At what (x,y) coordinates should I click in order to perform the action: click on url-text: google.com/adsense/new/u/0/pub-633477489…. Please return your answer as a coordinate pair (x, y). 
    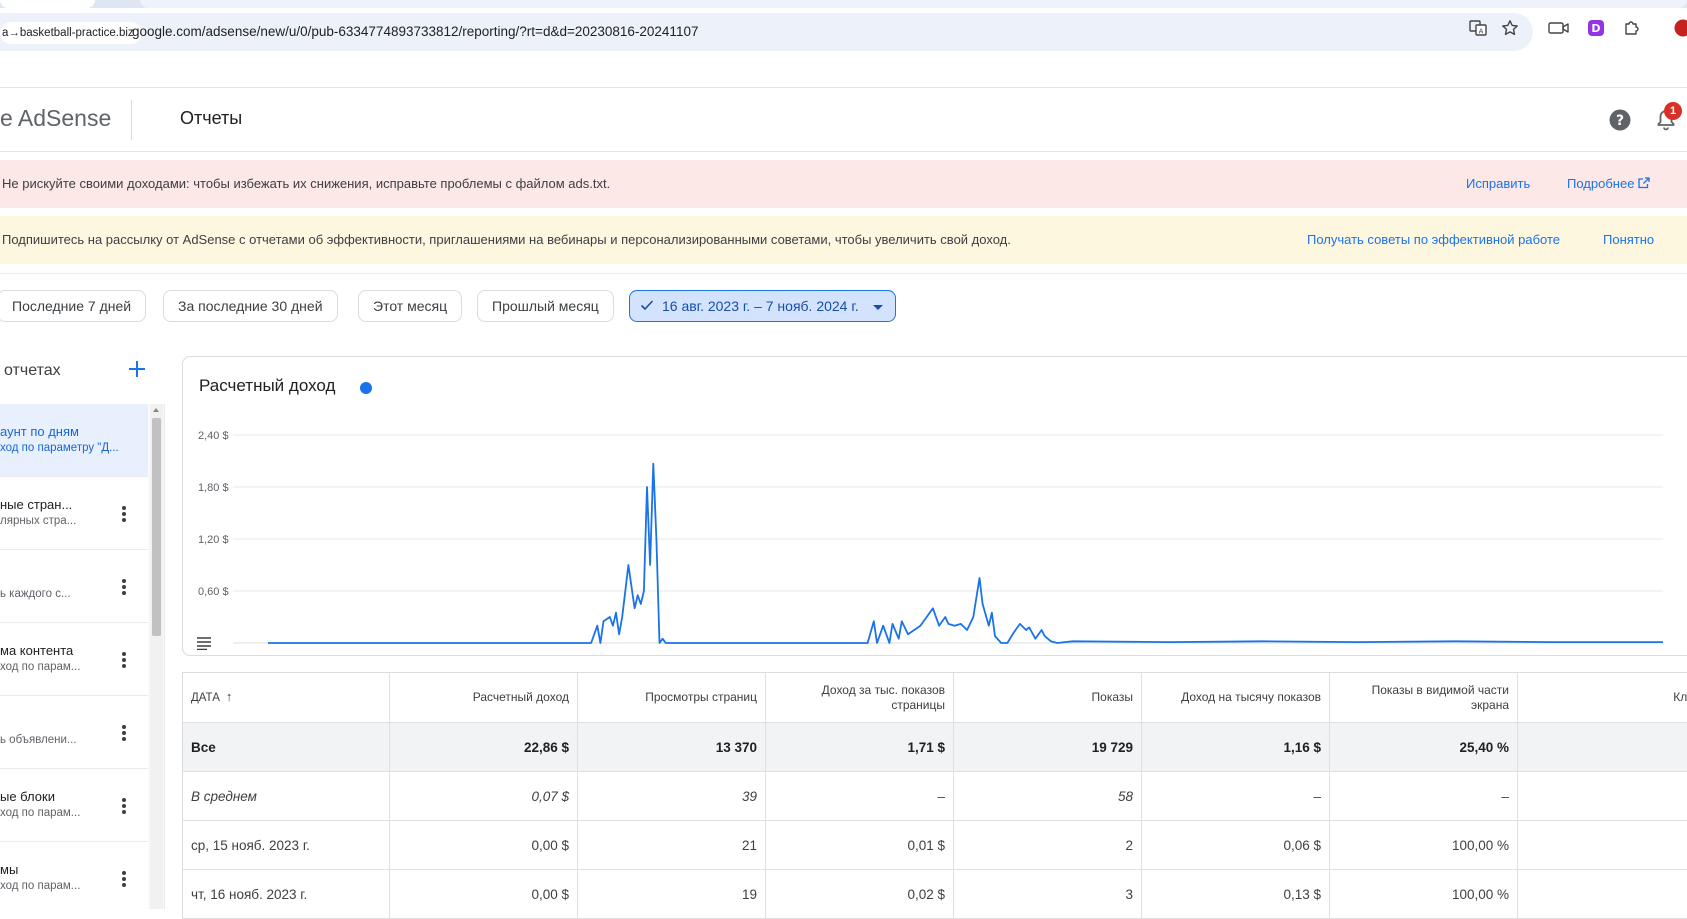
    Looking at the image, I should click on (415, 32).